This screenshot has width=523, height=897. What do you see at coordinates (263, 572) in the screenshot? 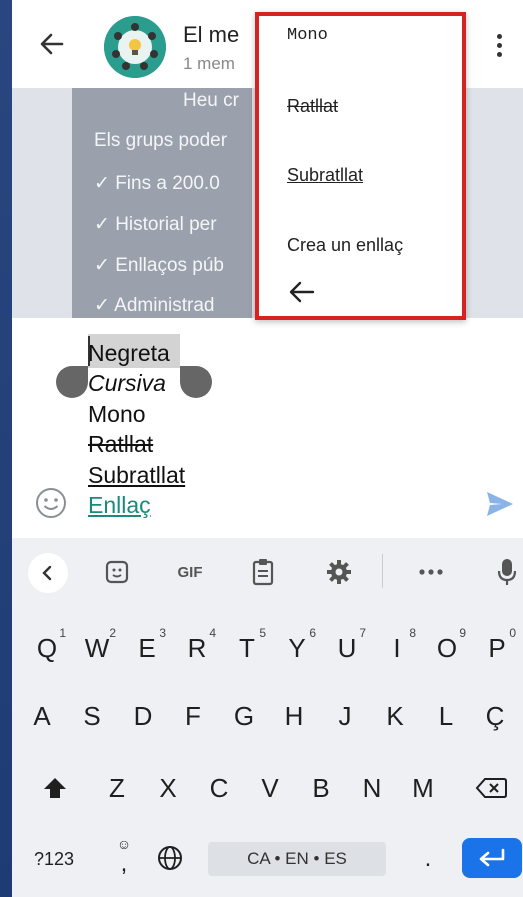
I see `clipboard-icon` at bounding box center [263, 572].